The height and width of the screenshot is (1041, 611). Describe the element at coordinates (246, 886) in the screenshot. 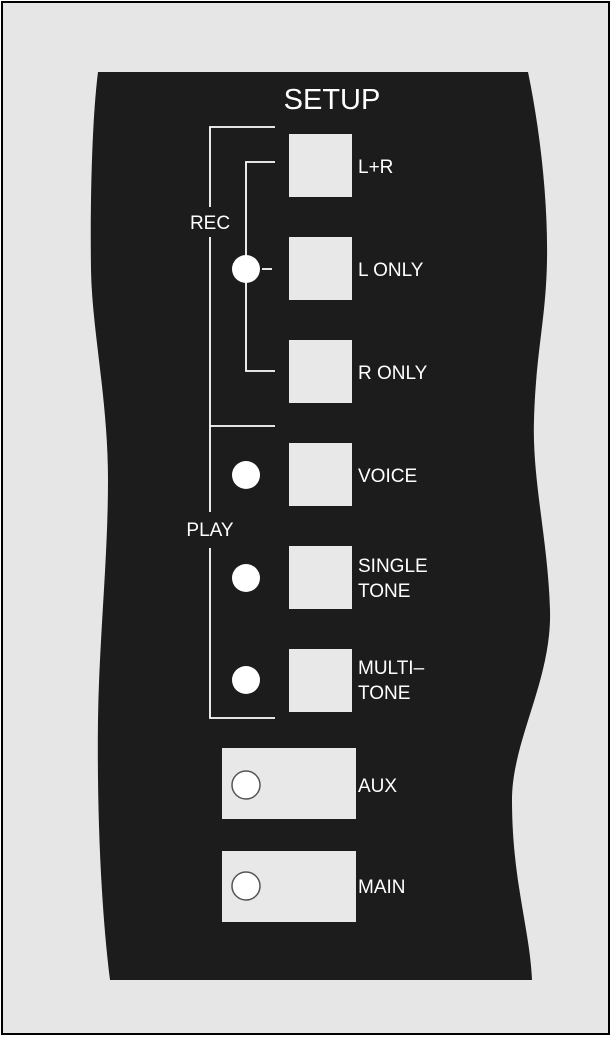

I see `main-indicator-led` at that location.